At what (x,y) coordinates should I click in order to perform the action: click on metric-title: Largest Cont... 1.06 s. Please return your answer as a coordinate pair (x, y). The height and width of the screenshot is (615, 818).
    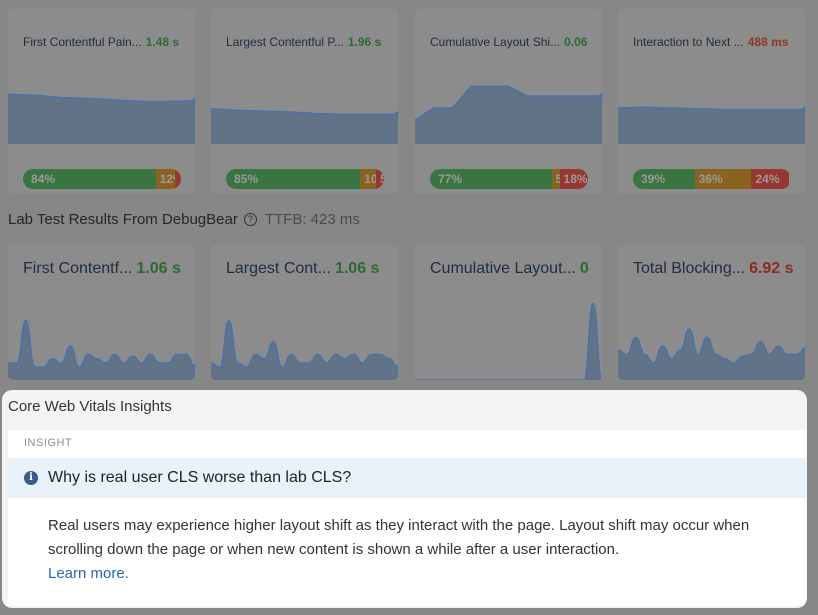
    Looking at the image, I should click on (302, 269).